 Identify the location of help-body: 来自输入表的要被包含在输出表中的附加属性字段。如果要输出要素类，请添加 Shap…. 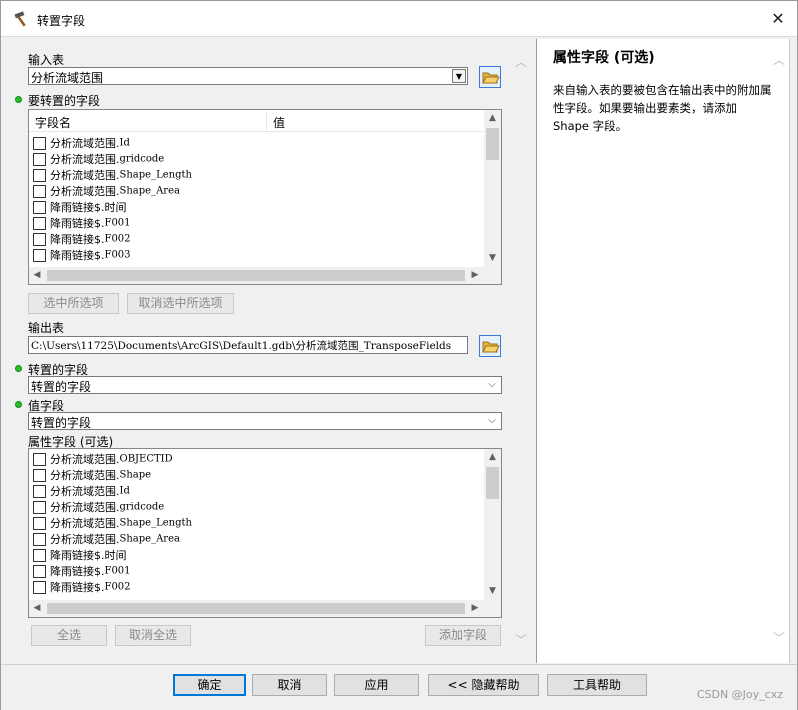
(662, 108).